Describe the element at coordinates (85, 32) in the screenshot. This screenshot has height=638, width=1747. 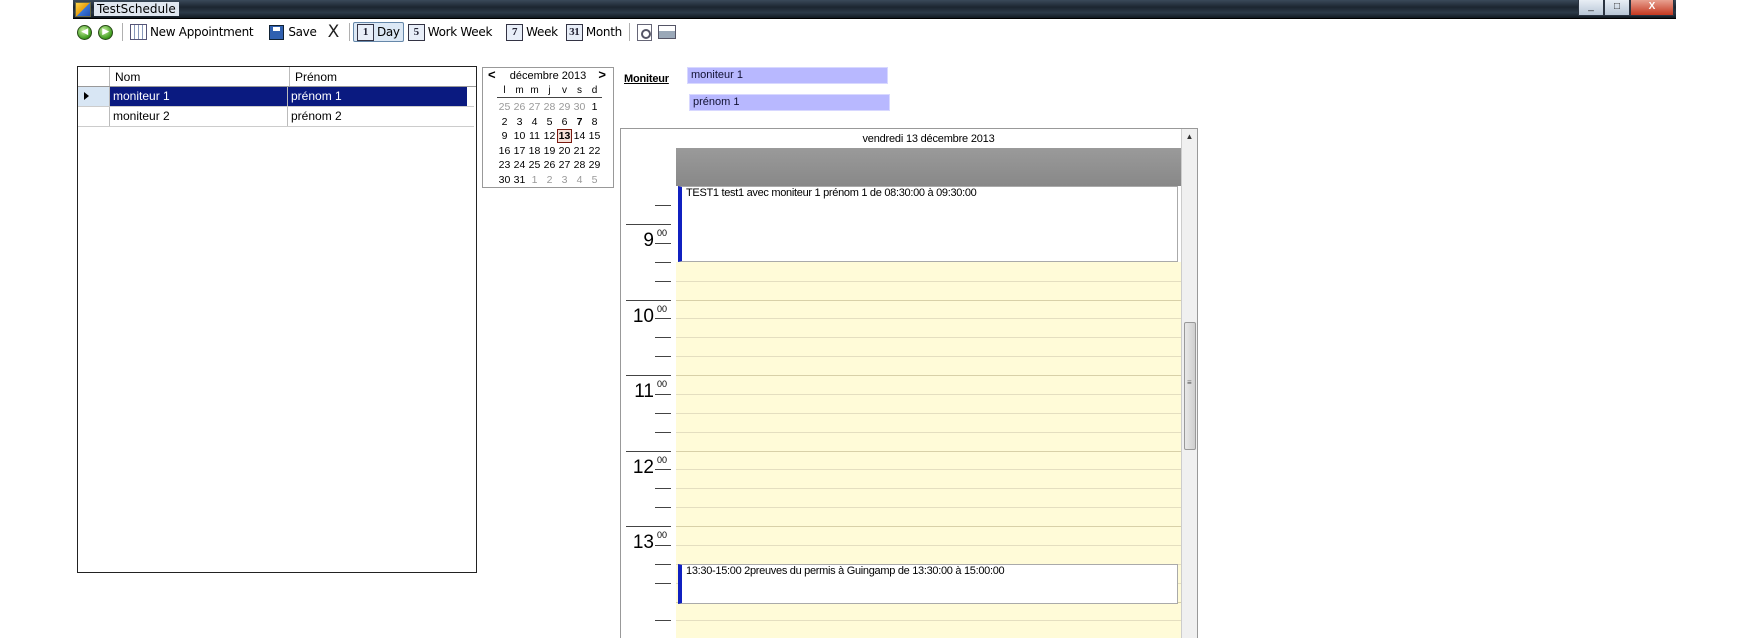
I see `previous-button: ◀` at that location.